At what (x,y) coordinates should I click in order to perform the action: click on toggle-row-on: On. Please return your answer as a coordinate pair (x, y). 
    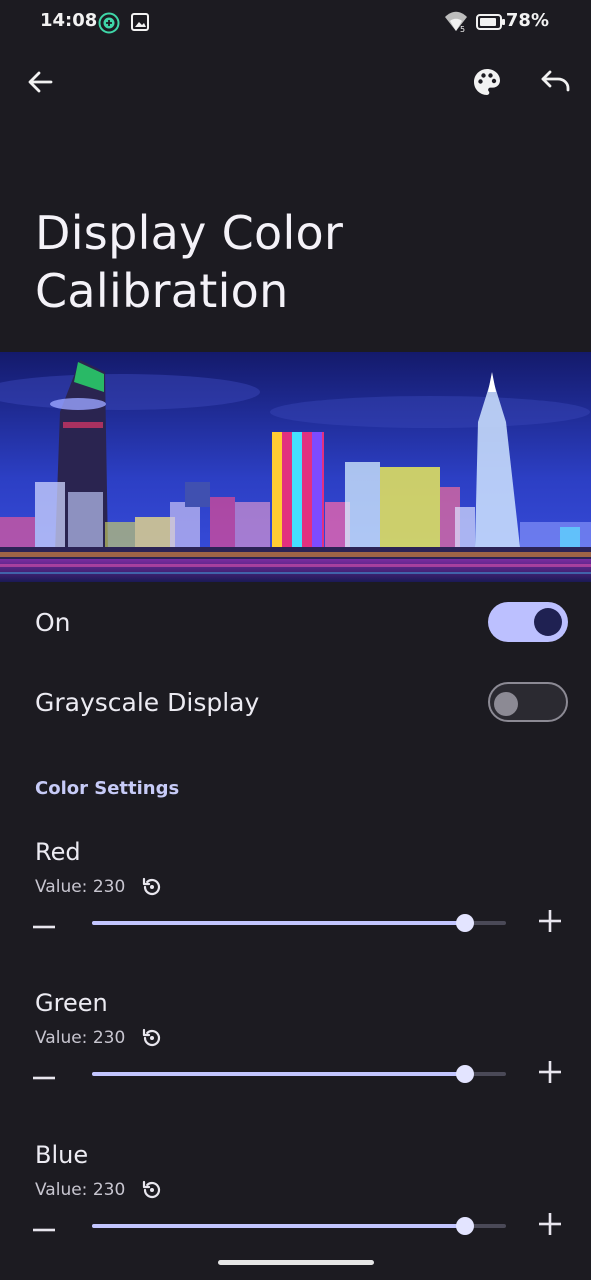
    Looking at the image, I should click on (295, 624).